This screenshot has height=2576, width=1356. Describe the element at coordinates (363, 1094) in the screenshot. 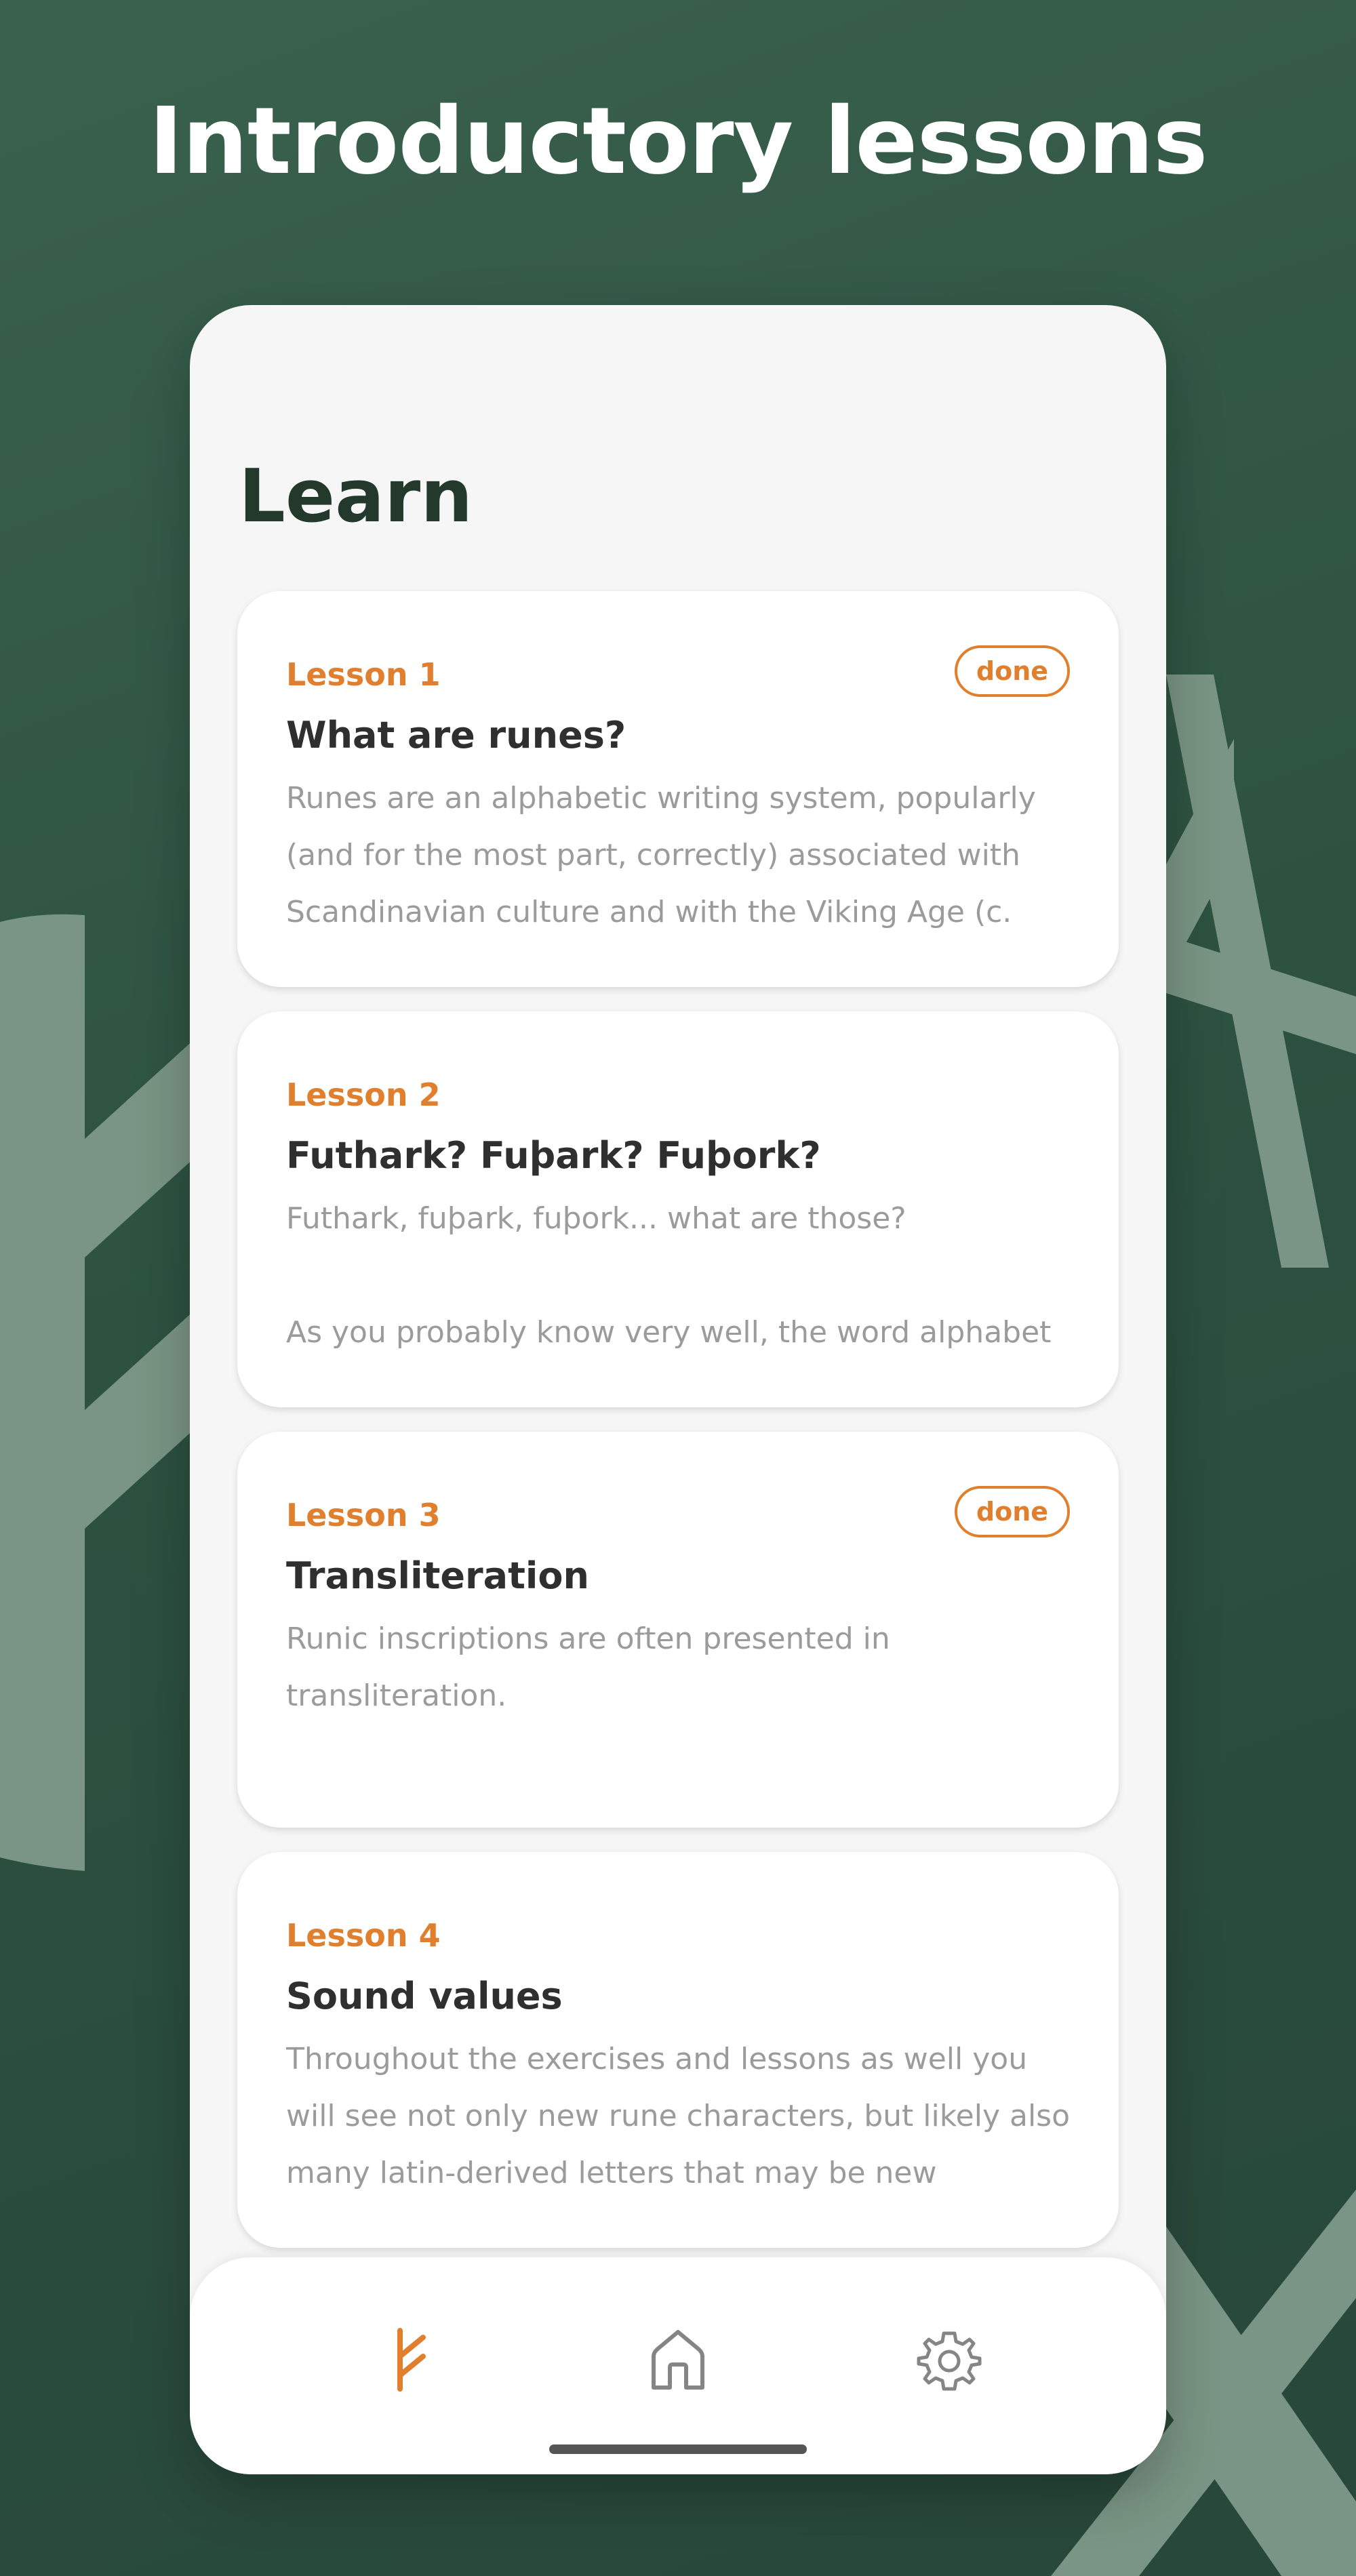

I see `lesson-number: Lesson 2` at that location.